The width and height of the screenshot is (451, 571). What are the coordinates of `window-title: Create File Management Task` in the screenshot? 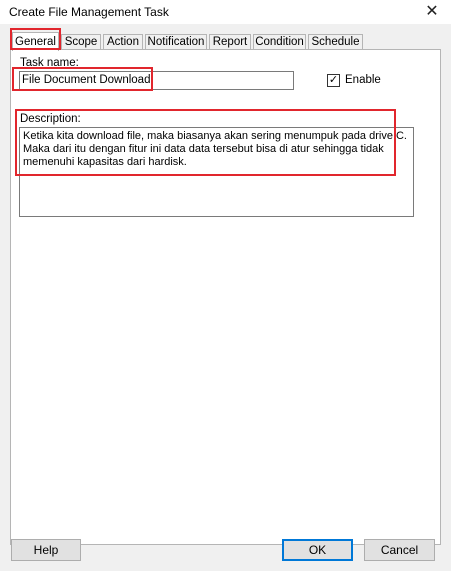 It's located at (89, 12).